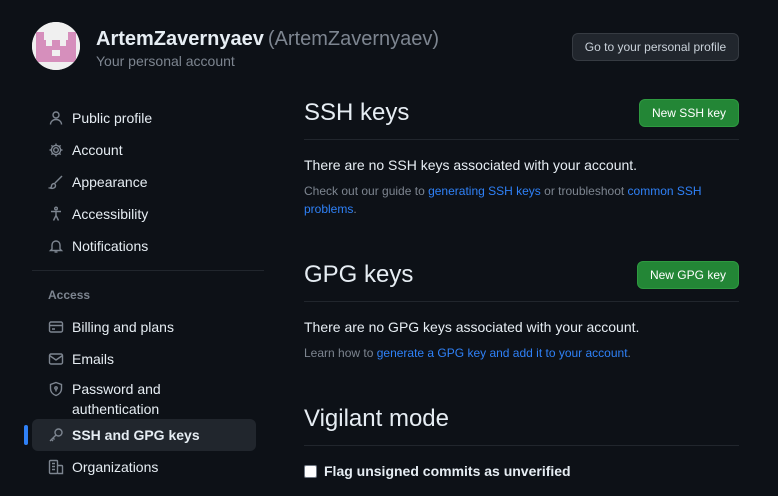 The height and width of the screenshot is (496, 778). I want to click on sidebar-item-accessibility: Accessibility, so click(148, 214).